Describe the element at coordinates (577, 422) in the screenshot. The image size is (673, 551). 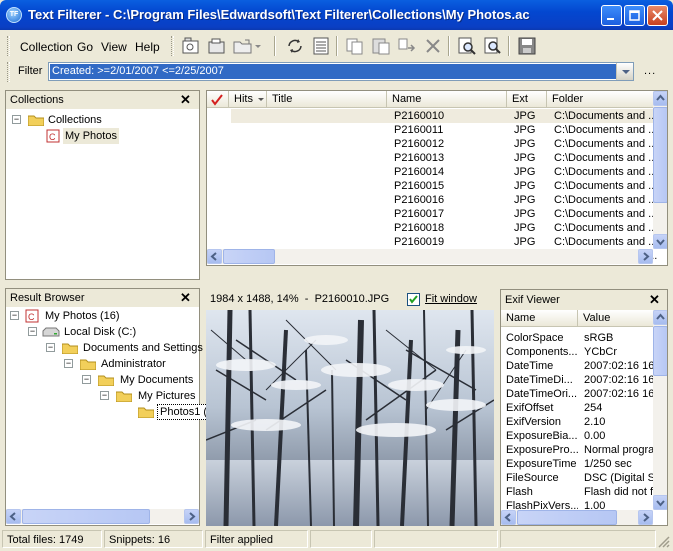
I see `exif-row: ExifVersion 2.10` at that location.